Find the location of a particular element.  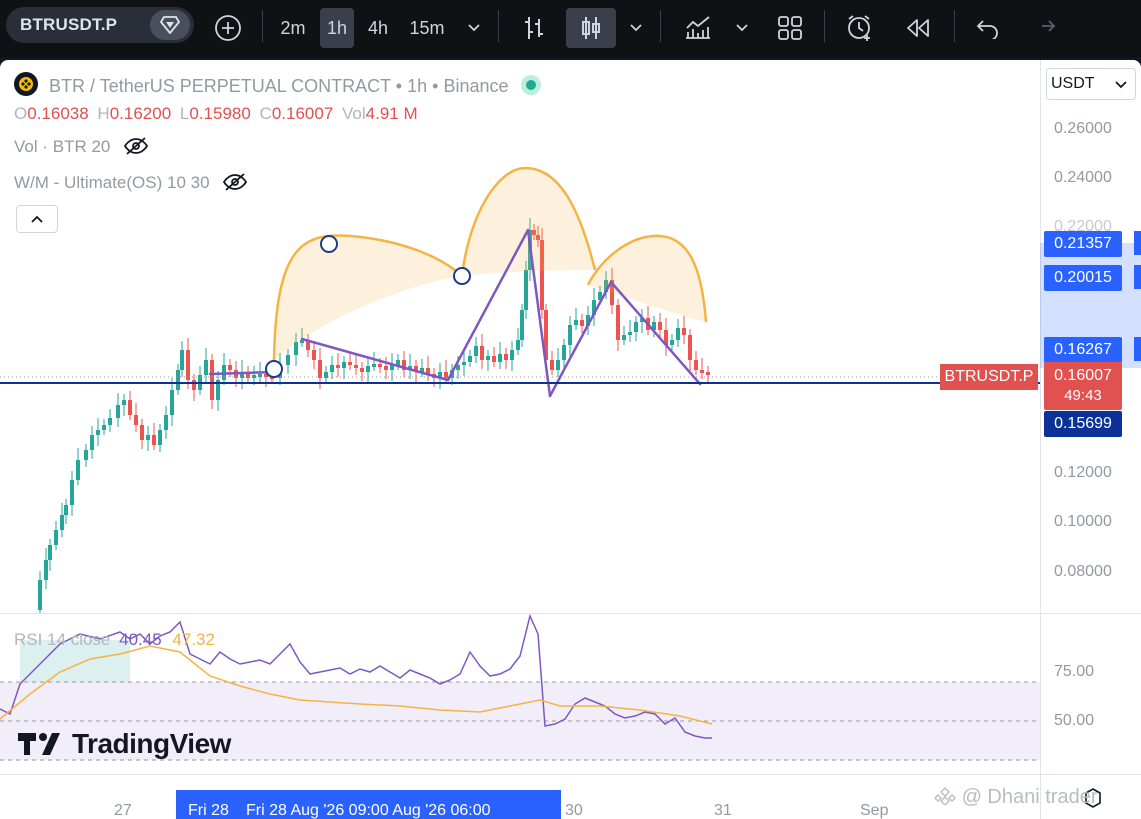

high-value: 0.16200 is located at coordinates (140, 113).